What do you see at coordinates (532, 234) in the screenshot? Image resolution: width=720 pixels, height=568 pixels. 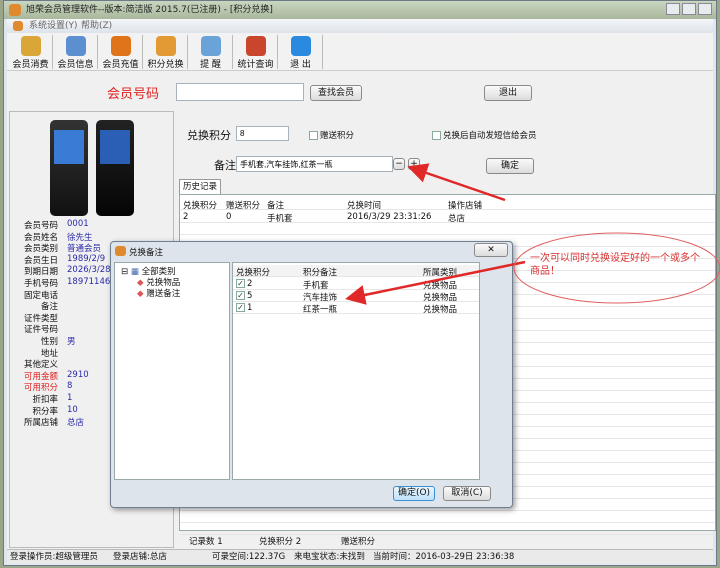 I see `annotation-overlay` at bounding box center [532, 234].